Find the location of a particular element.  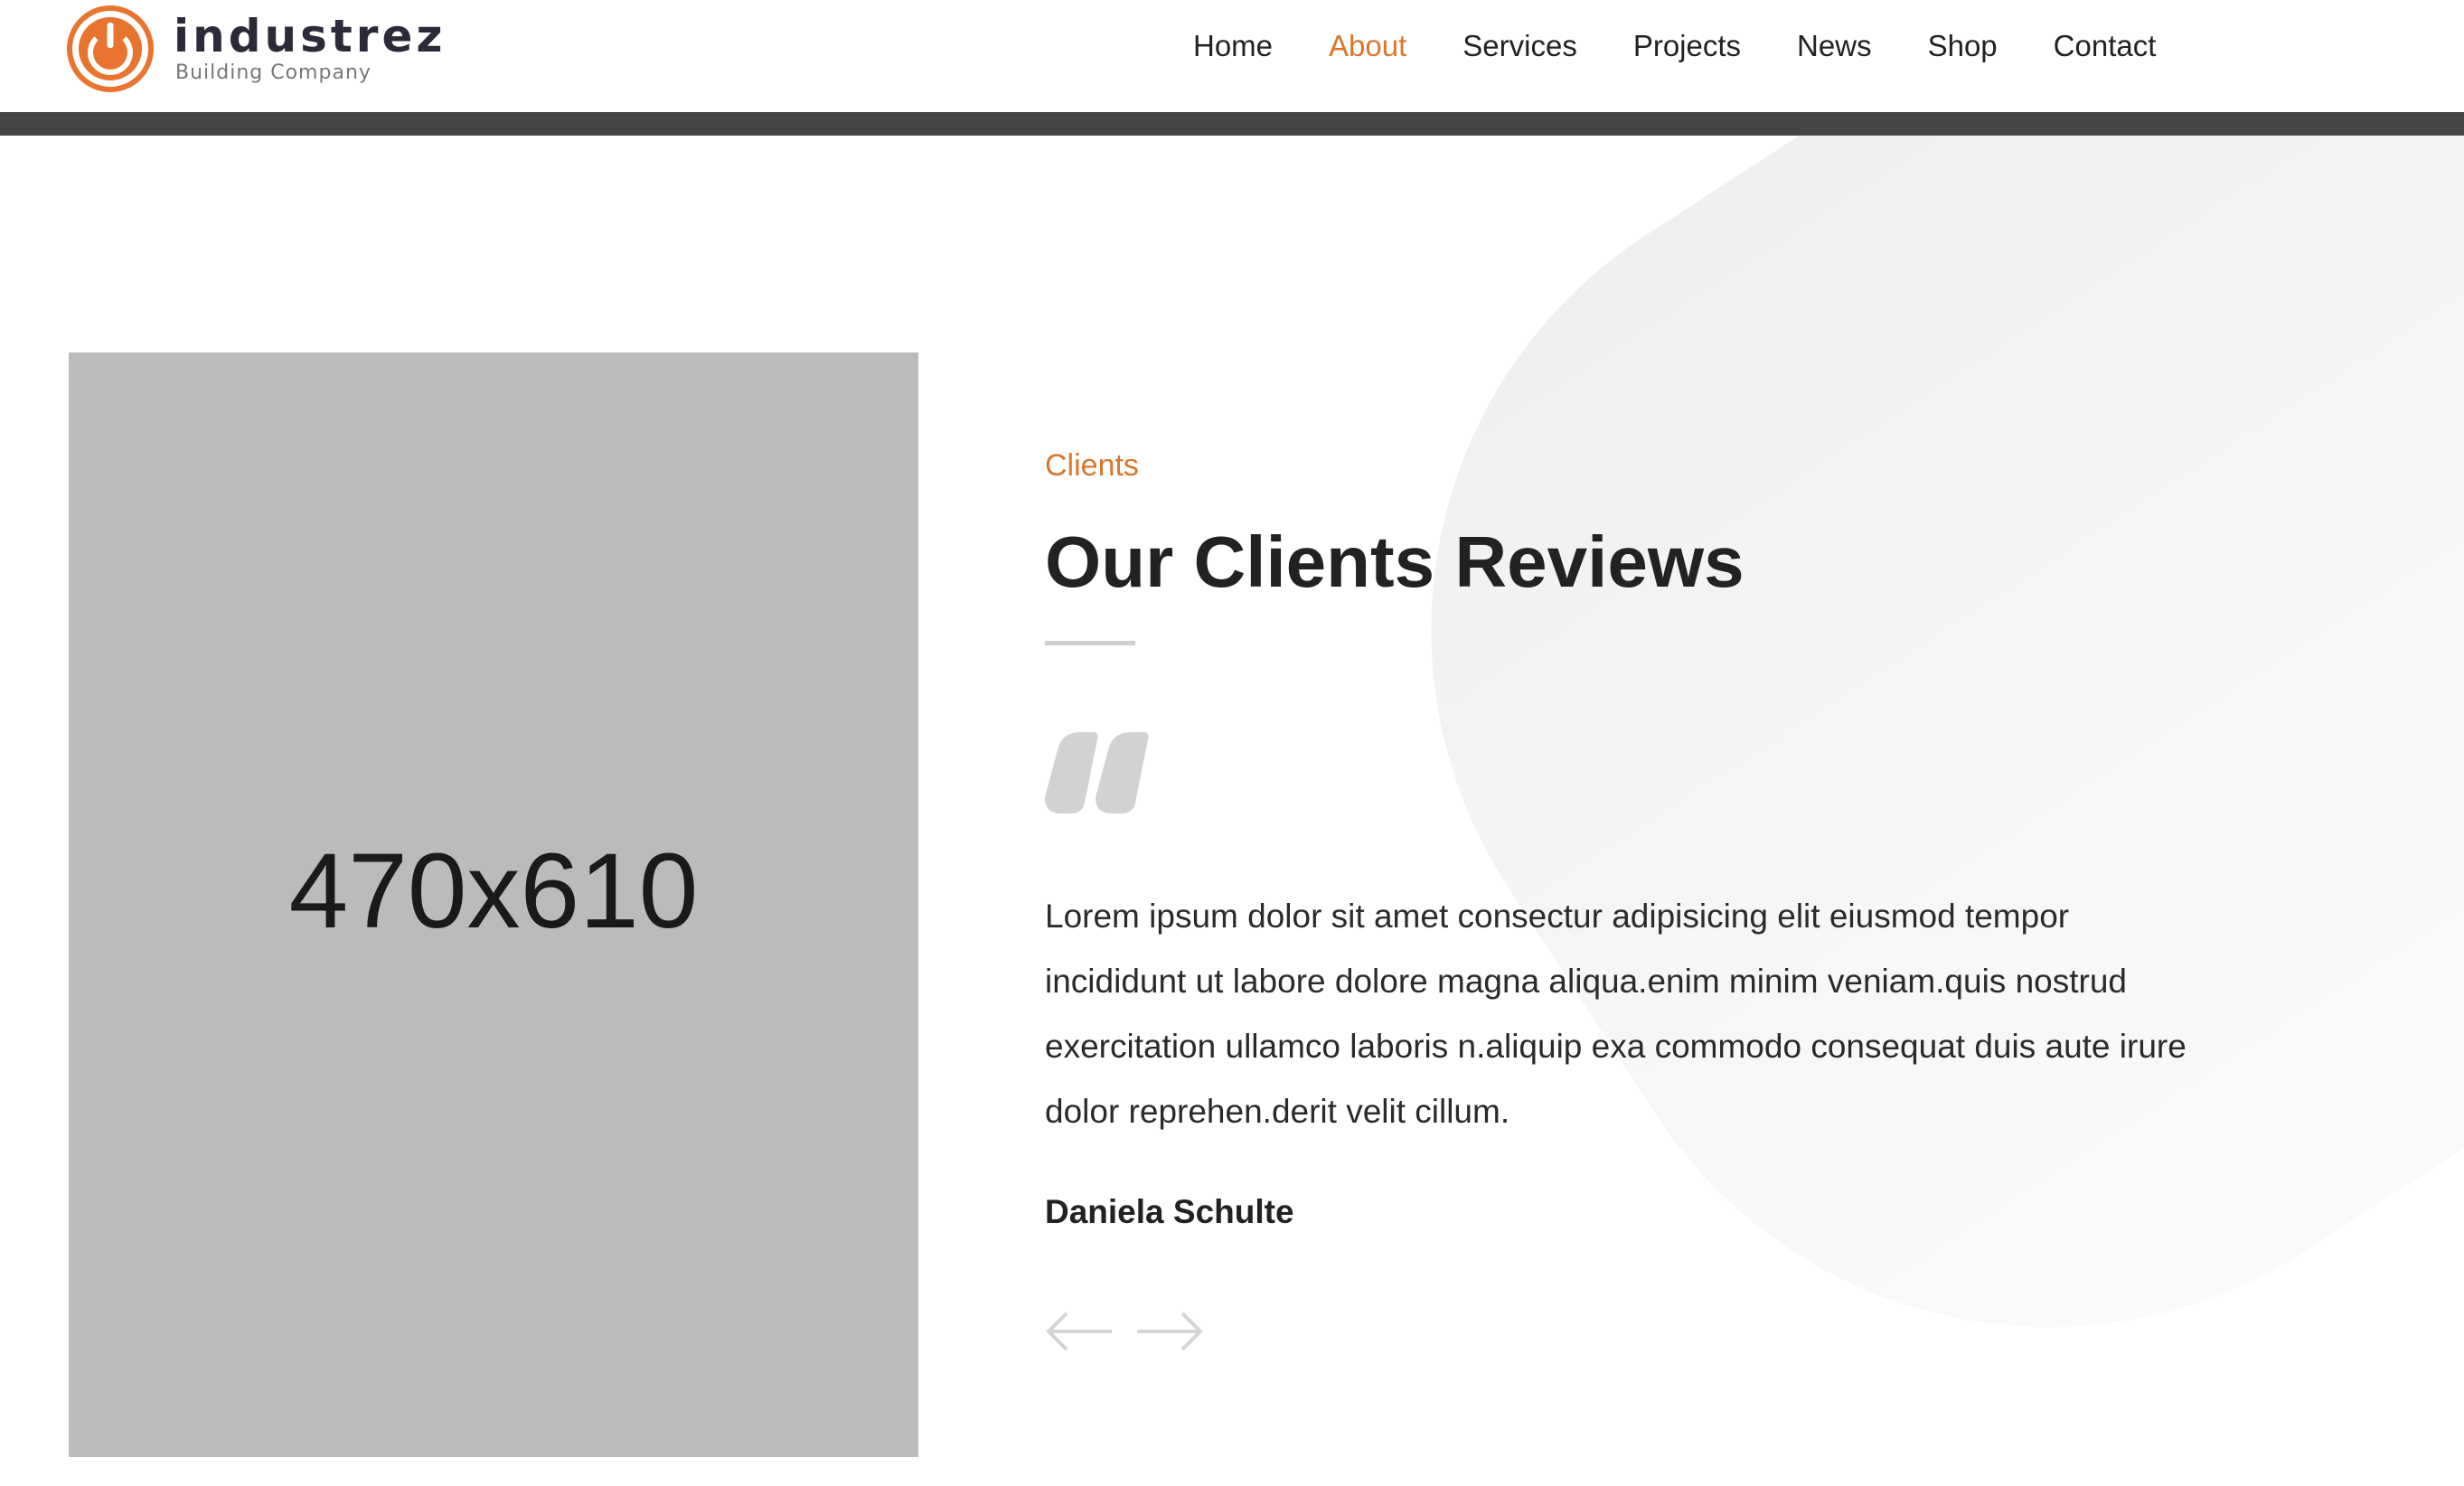

brand-tagline: Building Company is located at coordinates (273, 72).